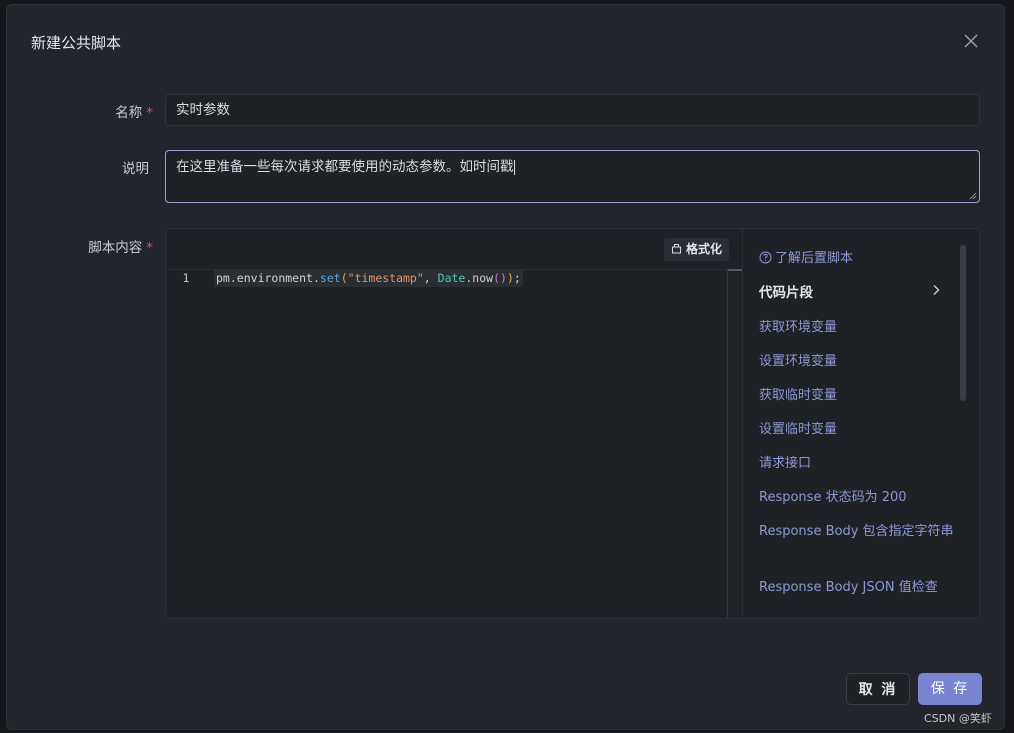  I want to click on description-label: 说明, so click(135, 169).